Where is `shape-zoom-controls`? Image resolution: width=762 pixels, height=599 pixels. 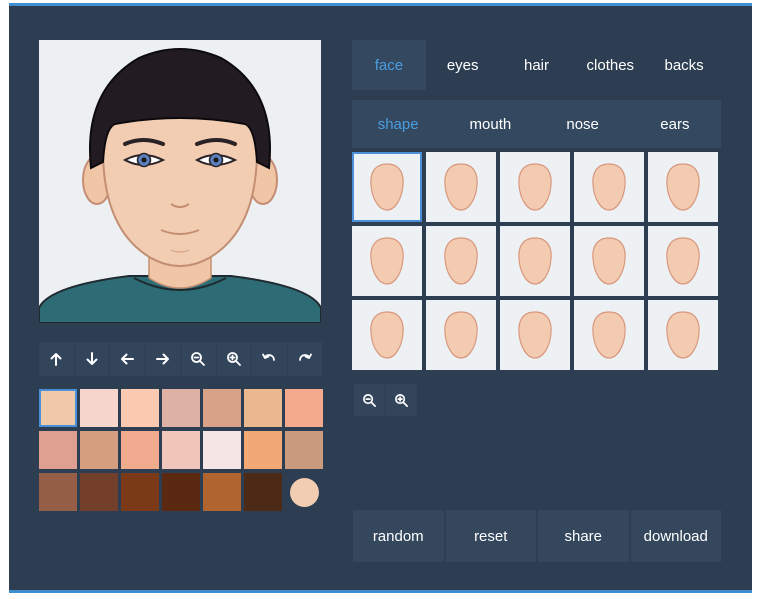
shape-zoom-controls is located at coordinates (385, 400).